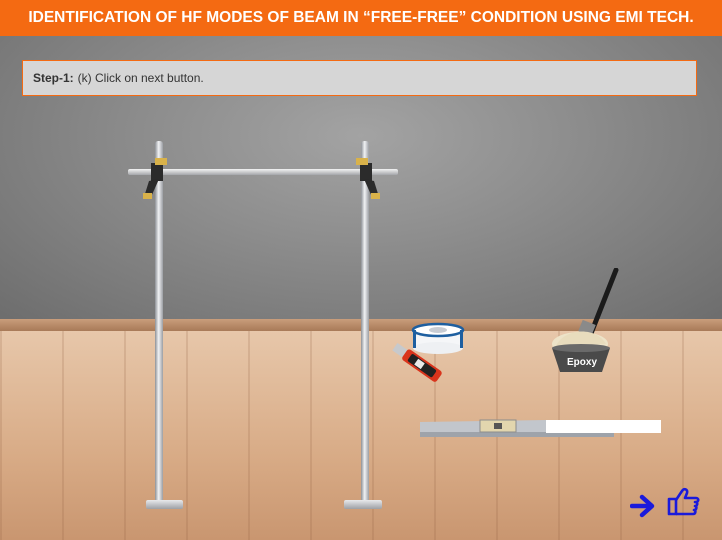  What do you see at coordinates (53, 78) in the screenshot?
I see `step-label: Step-1:` at bounding box center [53, 78].